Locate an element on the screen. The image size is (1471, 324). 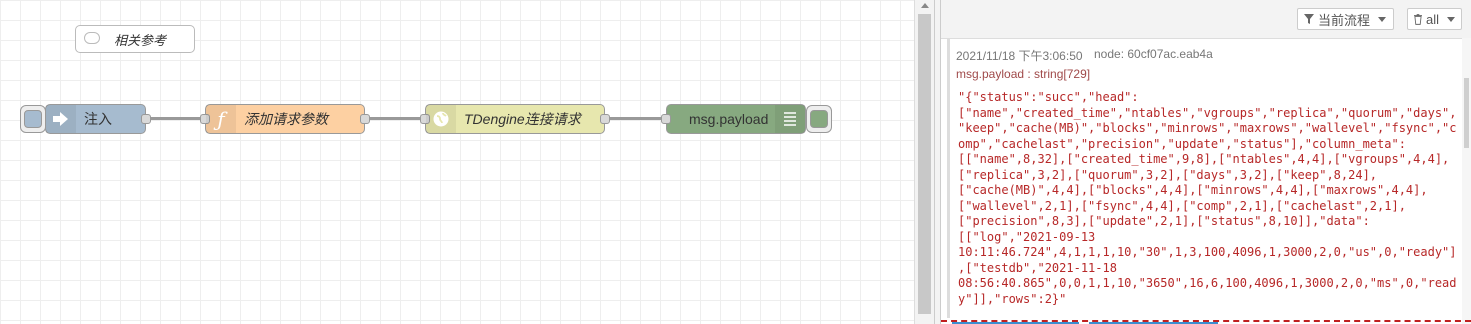
arrow-right-icon is located at coordinates (61, 119).